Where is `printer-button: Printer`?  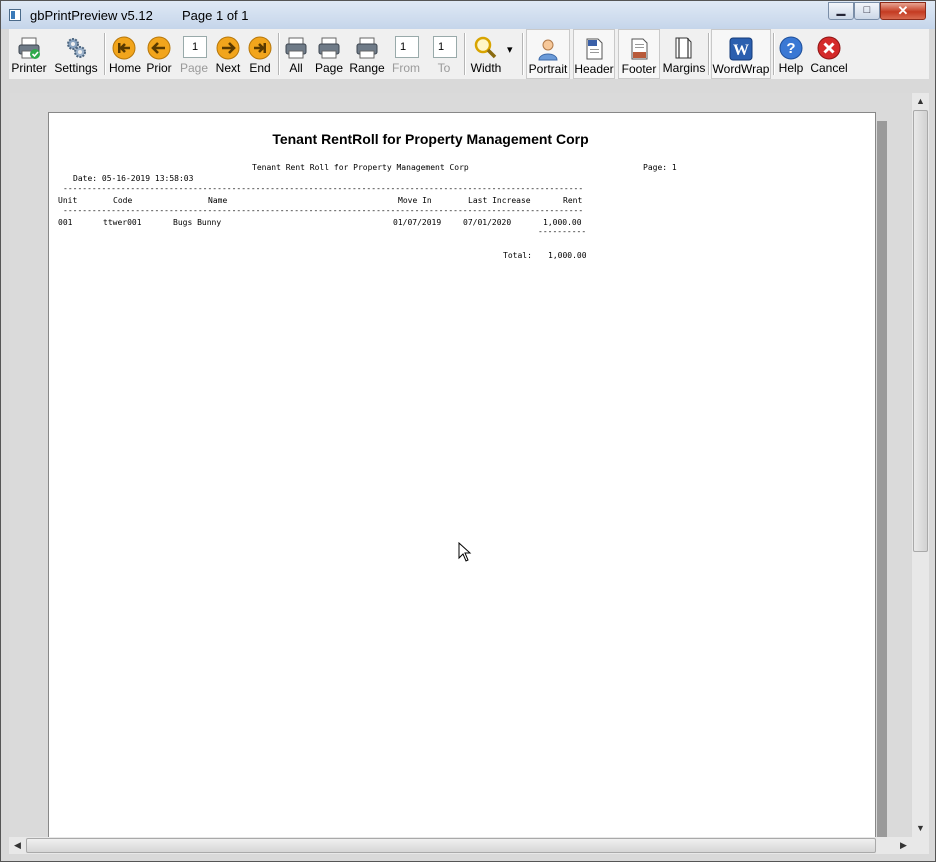
printer-button: Printer is located at coordinates (29, 54).